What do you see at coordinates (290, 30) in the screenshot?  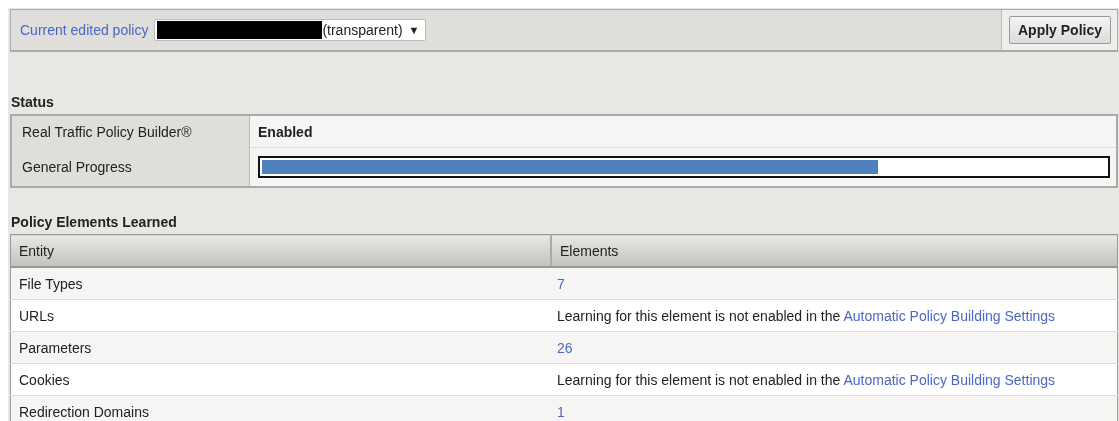 I see `policy-select: (transparent) ▼` at bounding box center [290, 30].